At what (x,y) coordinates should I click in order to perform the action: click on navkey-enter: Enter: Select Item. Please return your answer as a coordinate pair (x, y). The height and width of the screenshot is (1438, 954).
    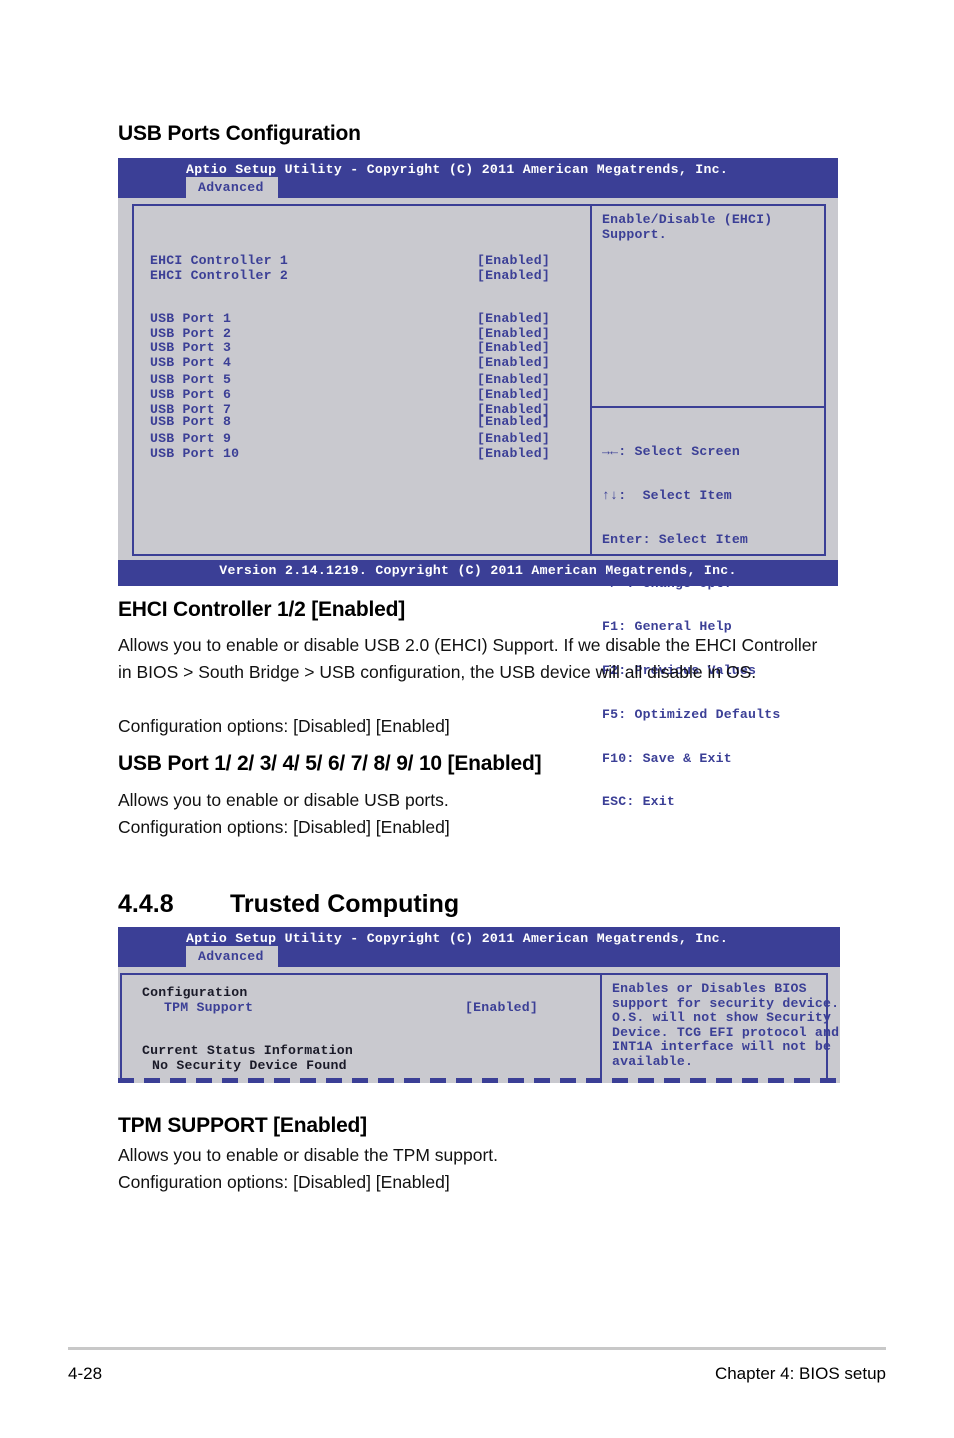
    Looking at the image, I should click on (675, 539).